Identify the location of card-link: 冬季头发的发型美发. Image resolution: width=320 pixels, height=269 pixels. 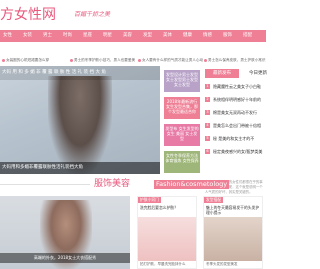
(222, 264).